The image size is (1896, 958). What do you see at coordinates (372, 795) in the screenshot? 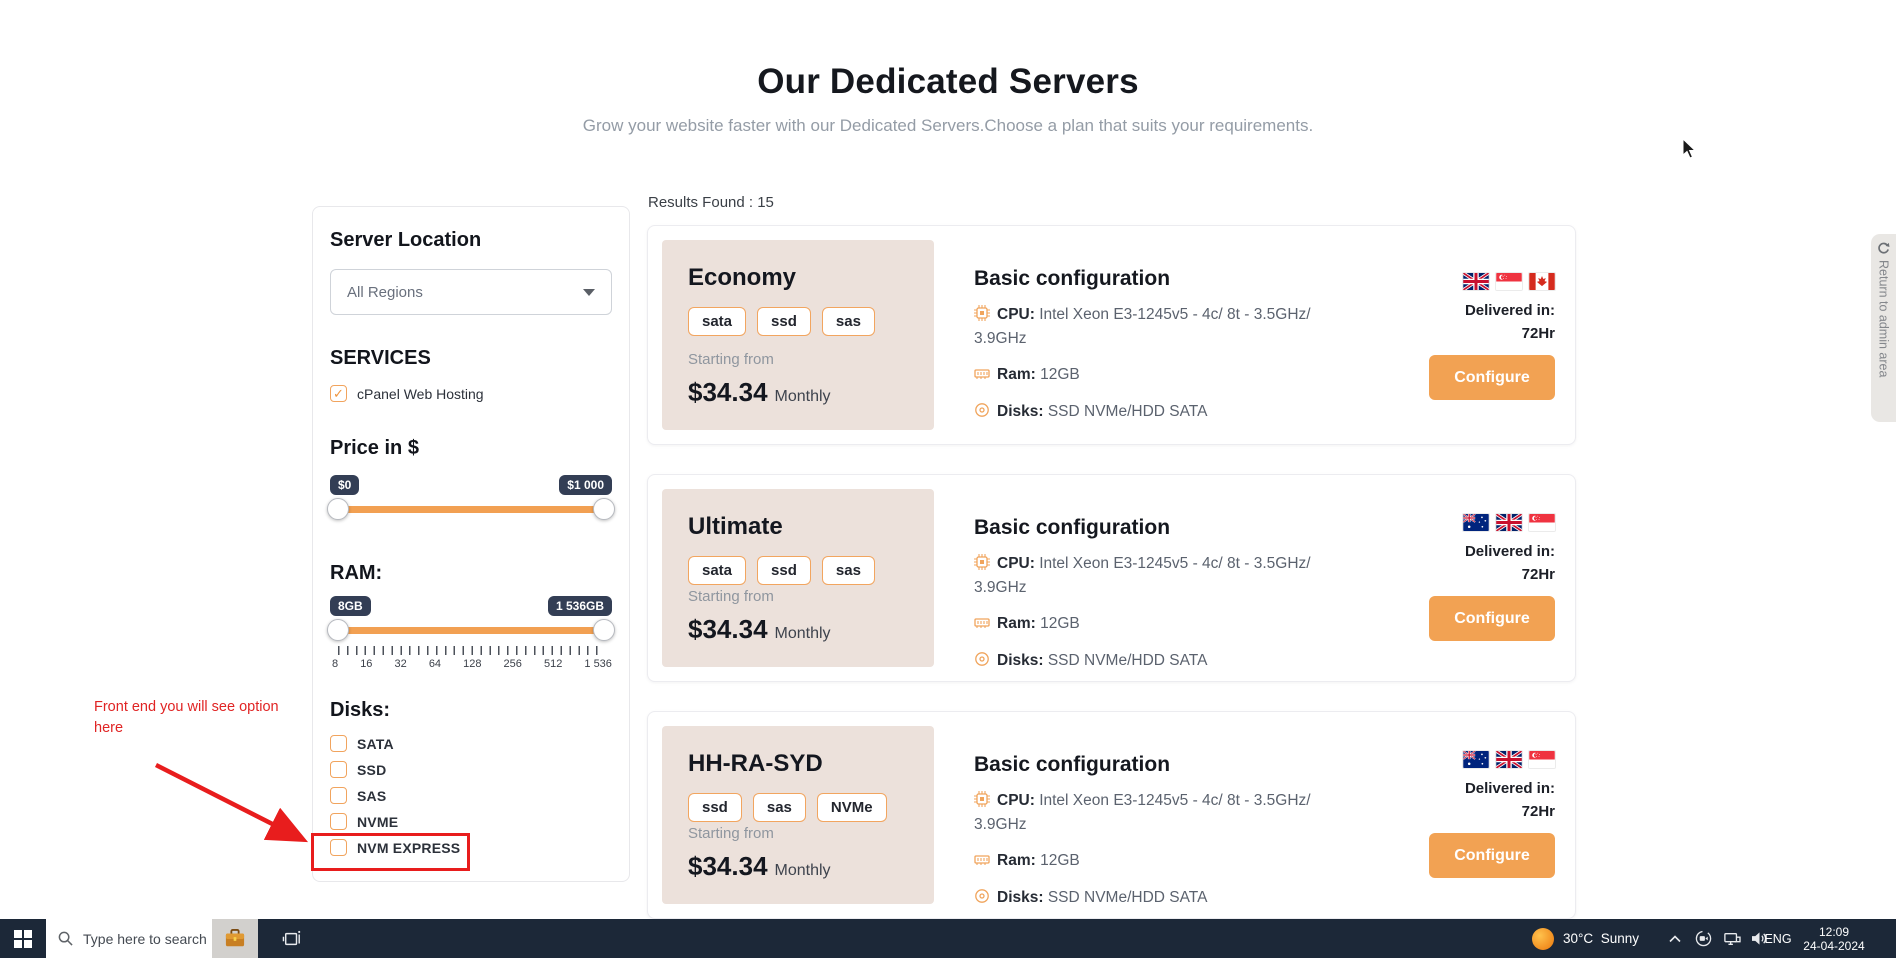
I see `sas-label: SAS` at bounding box center [372, 795].